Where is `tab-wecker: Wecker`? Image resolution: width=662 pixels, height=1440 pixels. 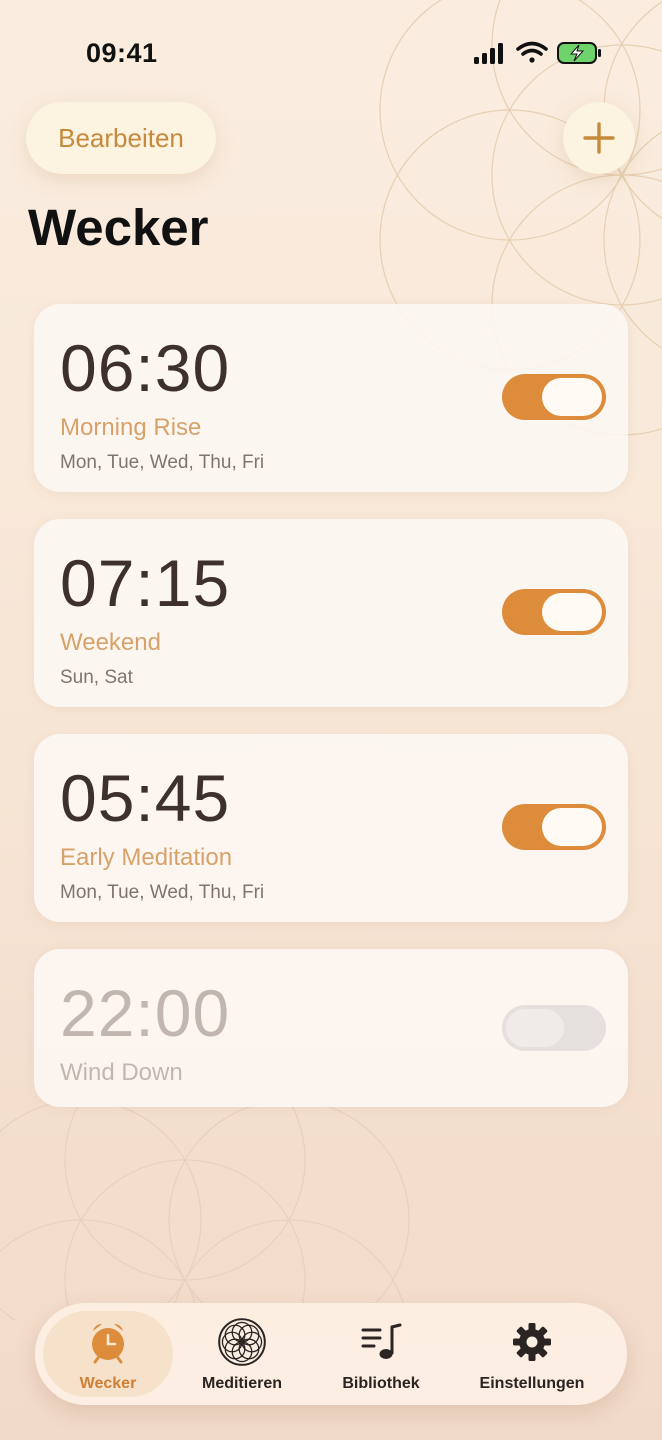
tab-wecker: Wecker is located at coordinates (108, 1354).